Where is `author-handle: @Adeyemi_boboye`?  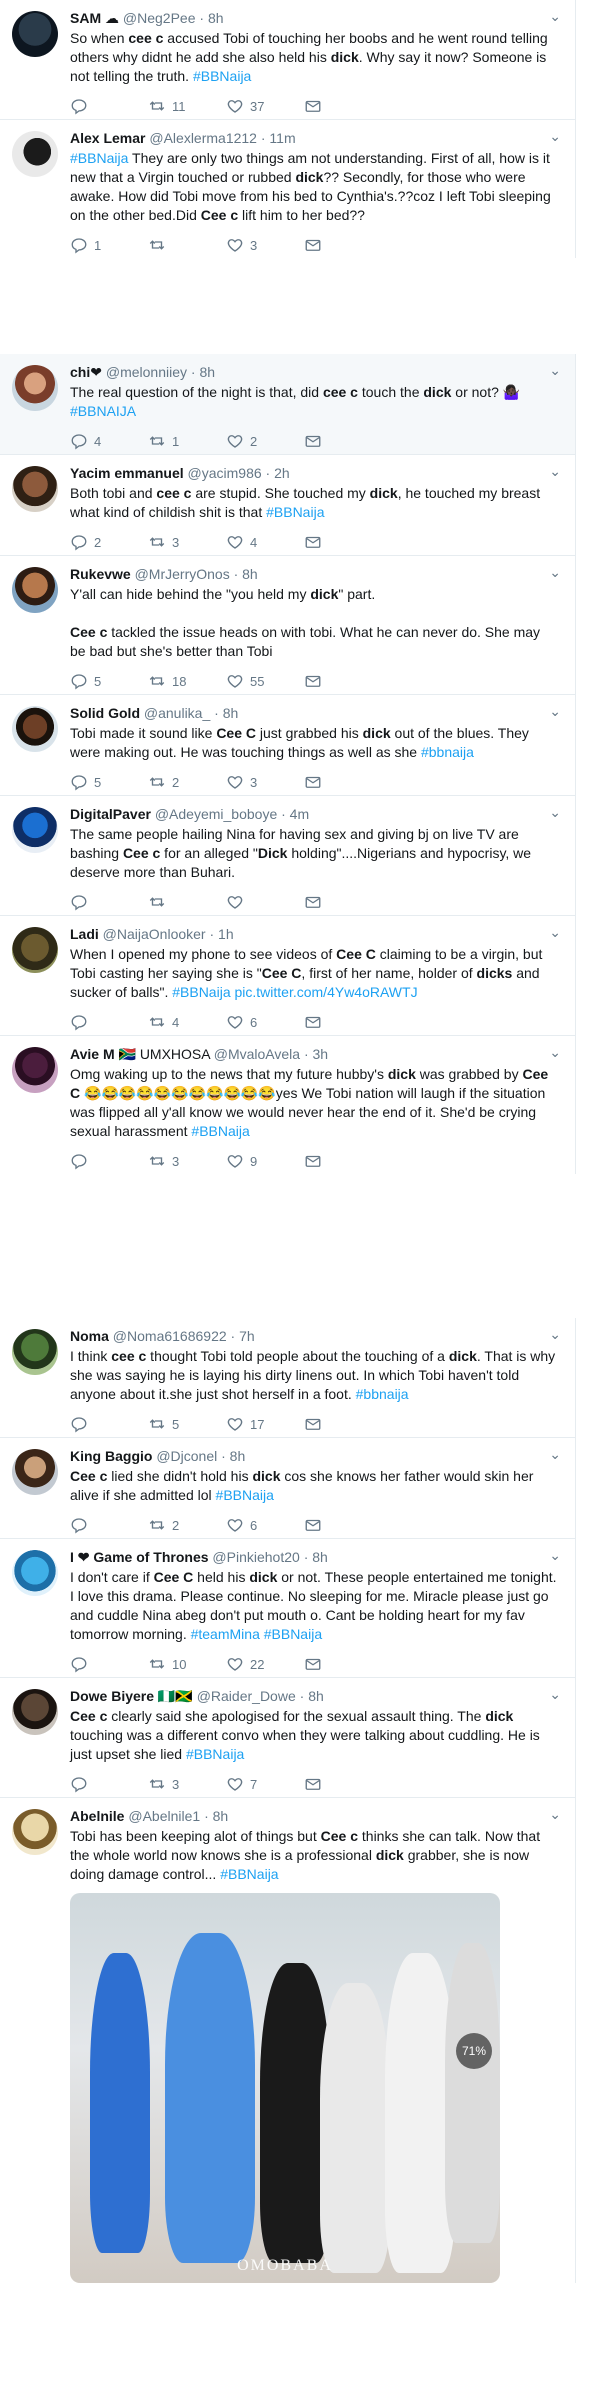
author-handle: @Adeyemi_boboye is located at coordinates (216, 814).